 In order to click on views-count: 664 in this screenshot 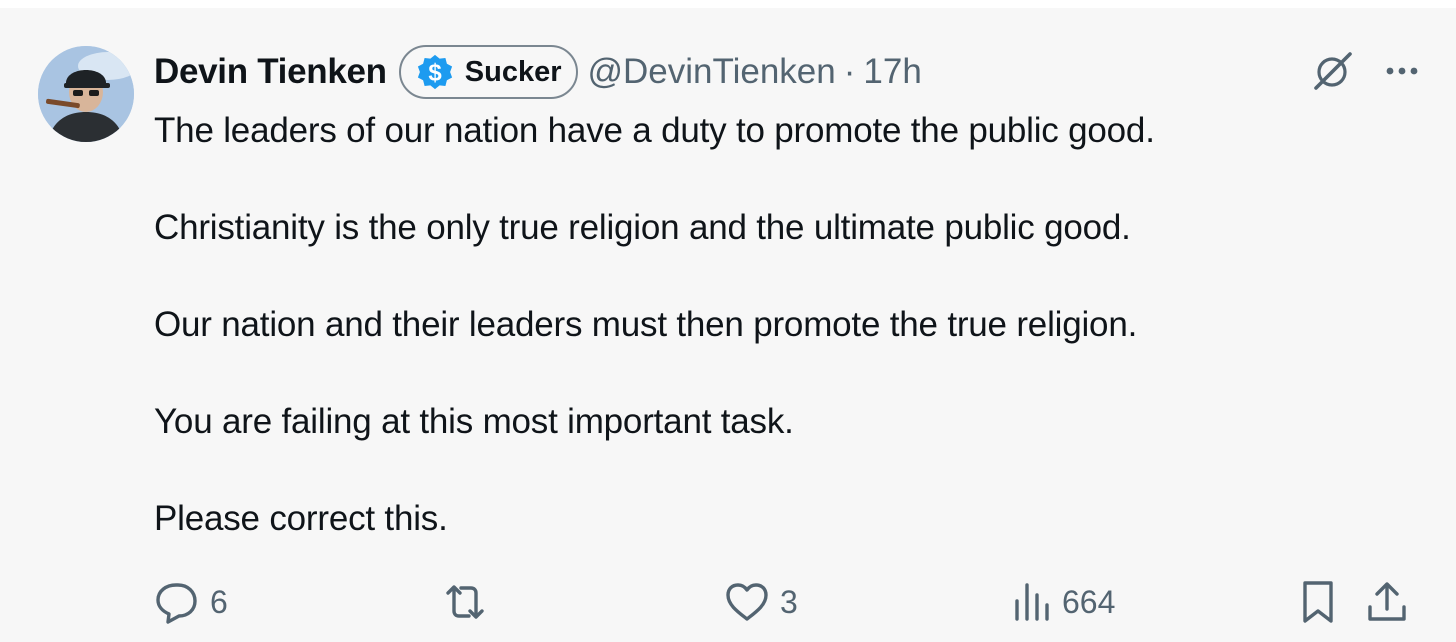, I will do `click(1089, 601)`.